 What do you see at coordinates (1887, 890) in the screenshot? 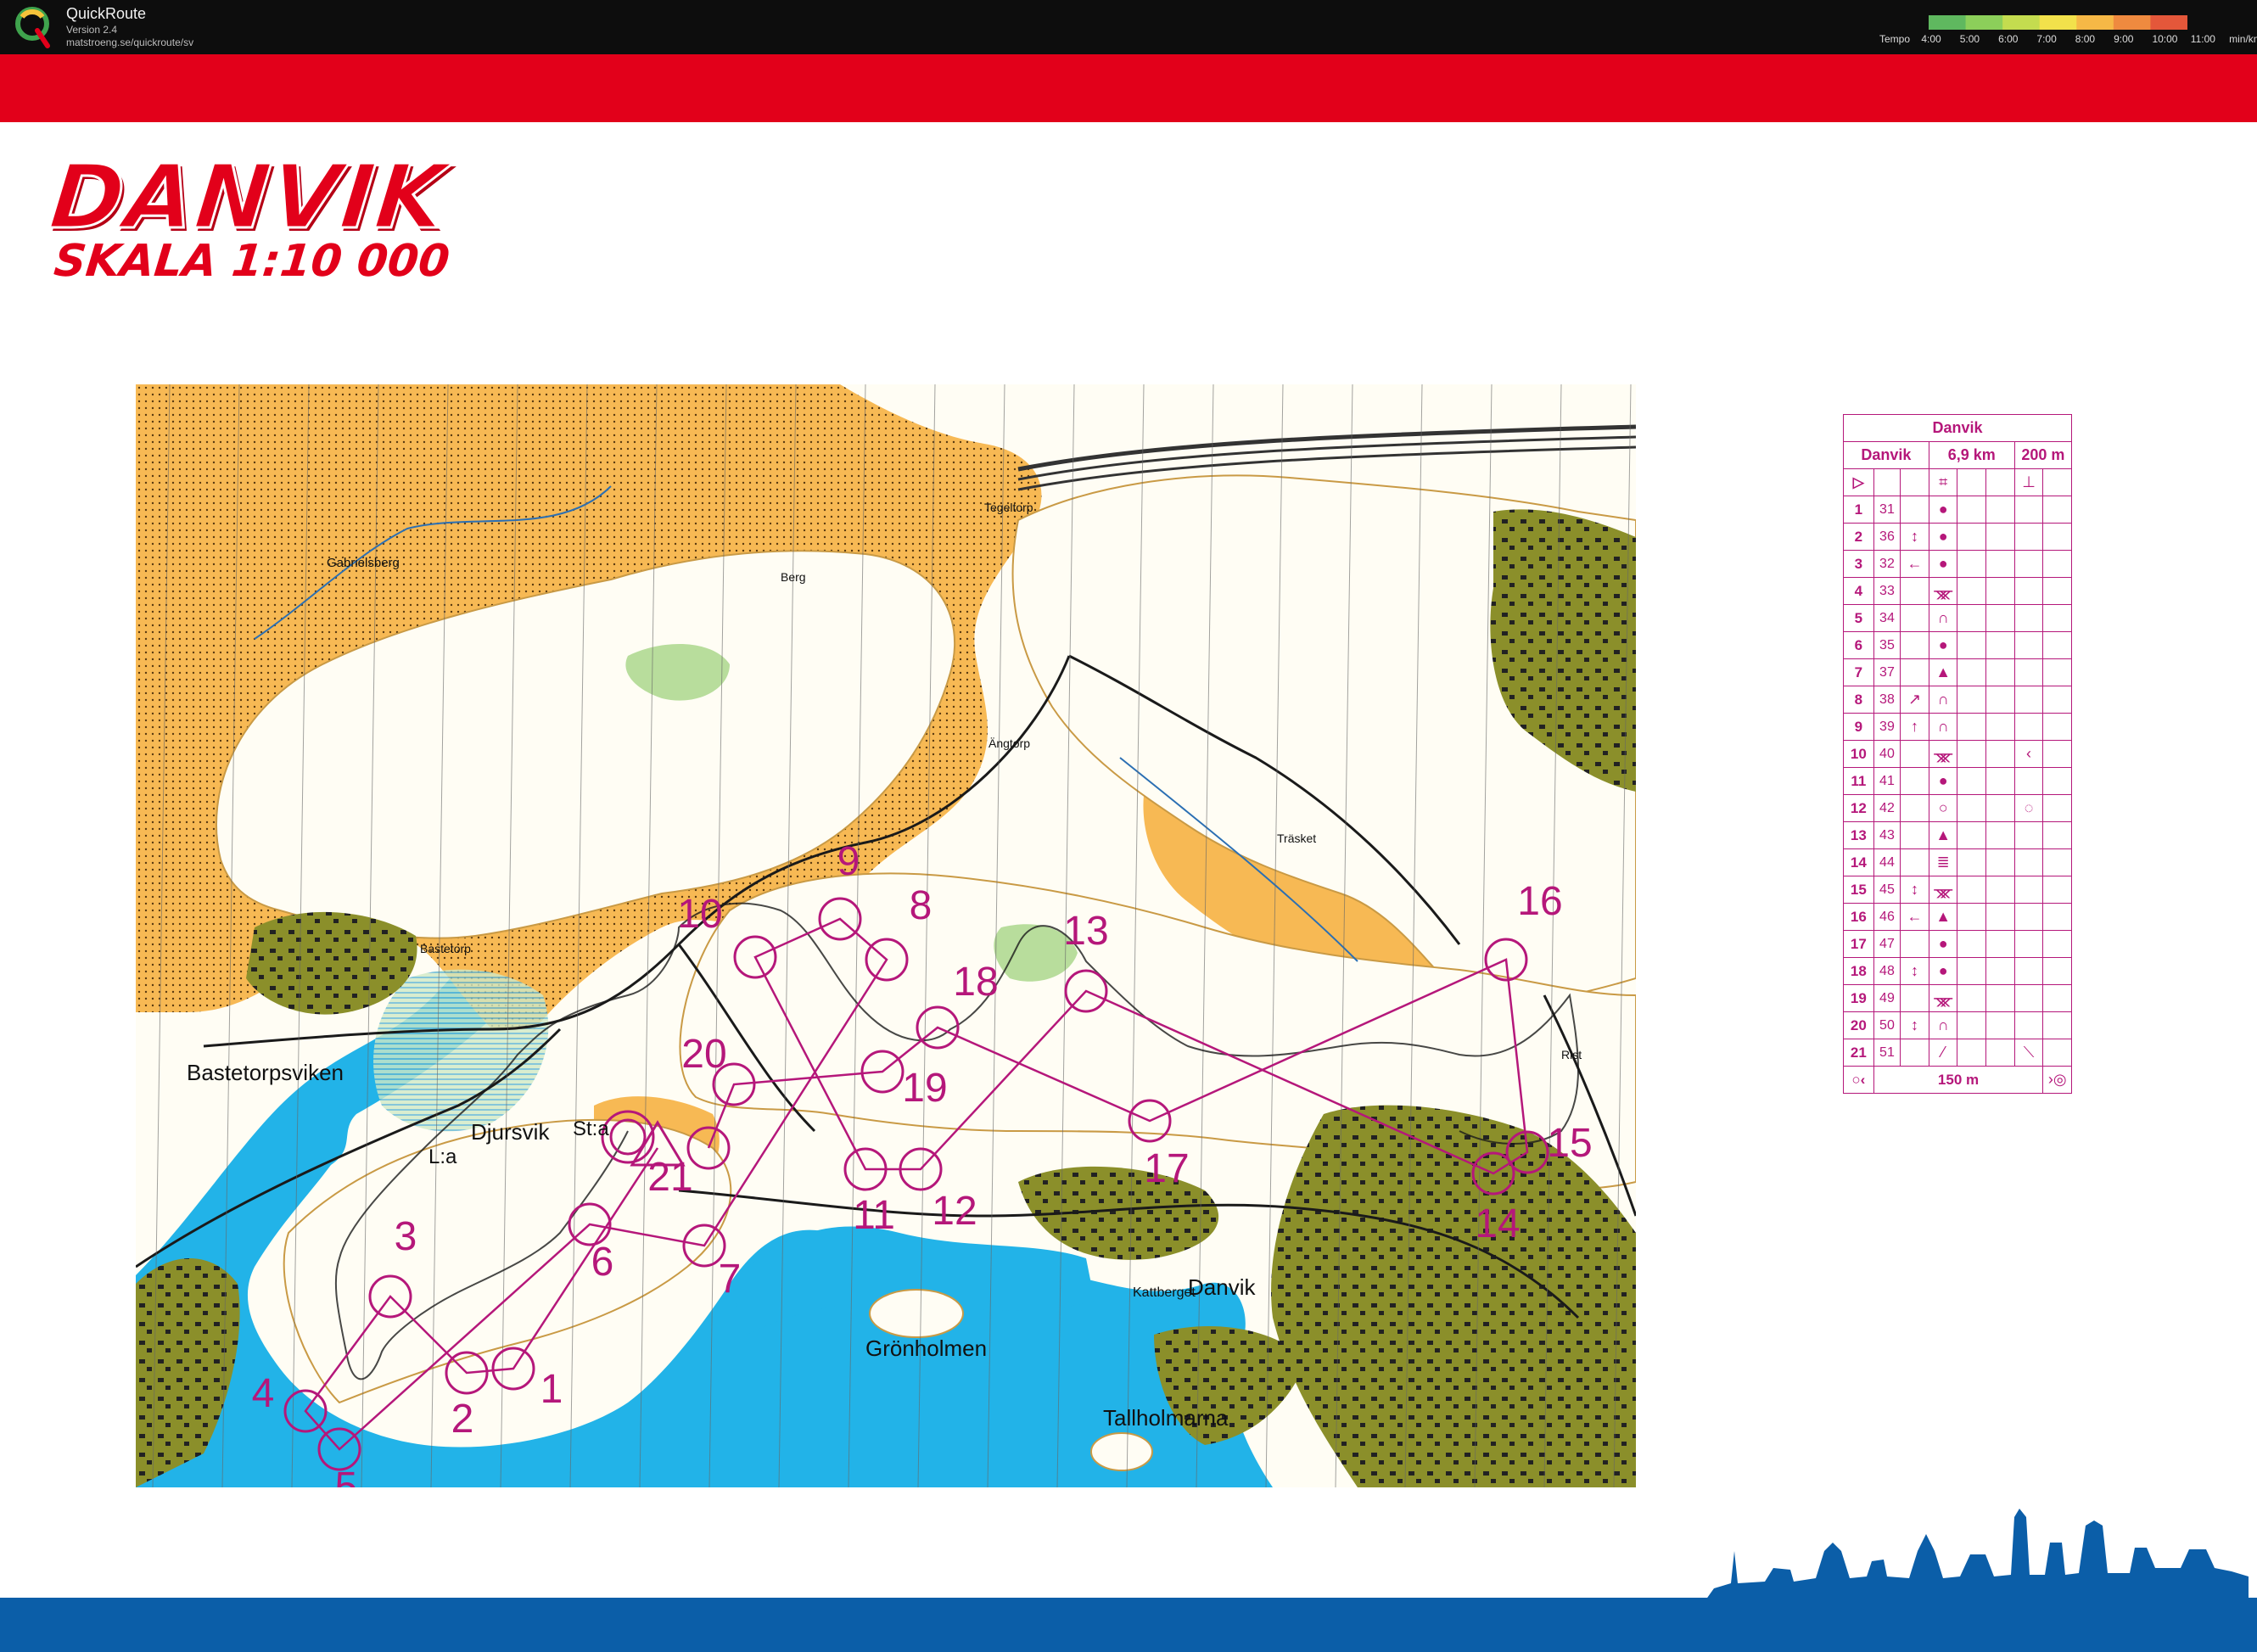
I see `cd-control-code: 45` at bounding box center [1887, 890].